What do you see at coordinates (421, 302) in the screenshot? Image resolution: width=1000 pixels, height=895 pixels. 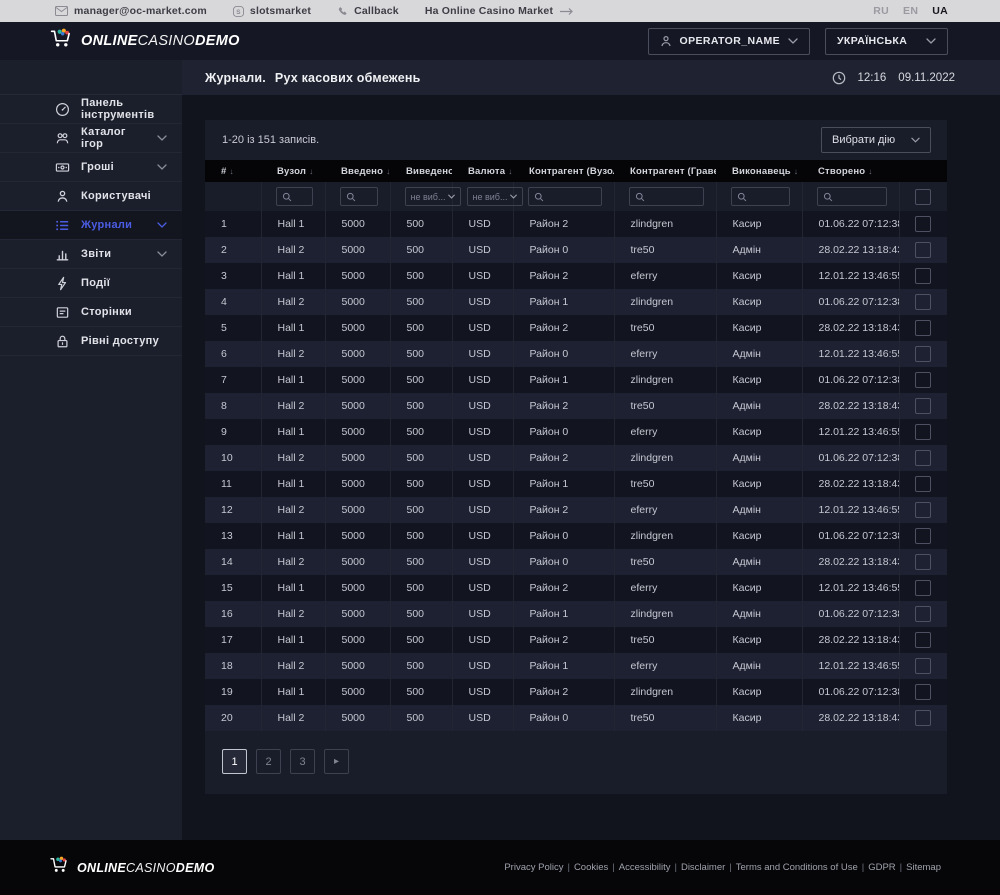 I see `cell-withdrawn: 500` at bounding box center [421, 302].